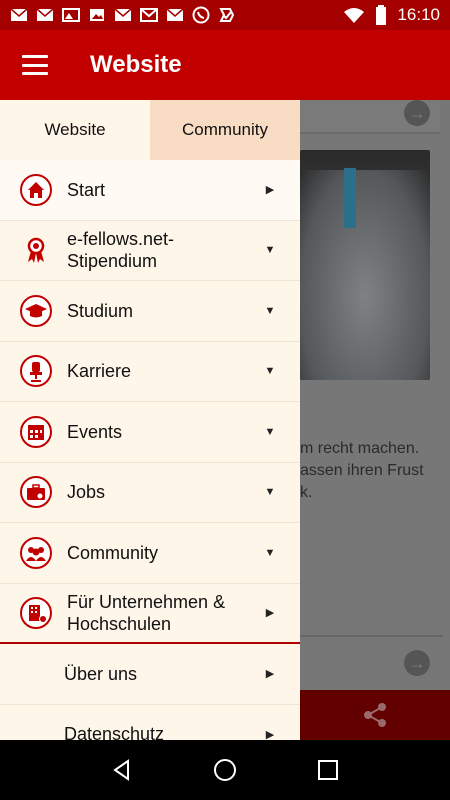 Image resolution: width=450 pixels, height=800 pixels. I want to click on menu-item-unternehmen: Für Unternehmen & Hochschulen ▶, so click(150, 614).